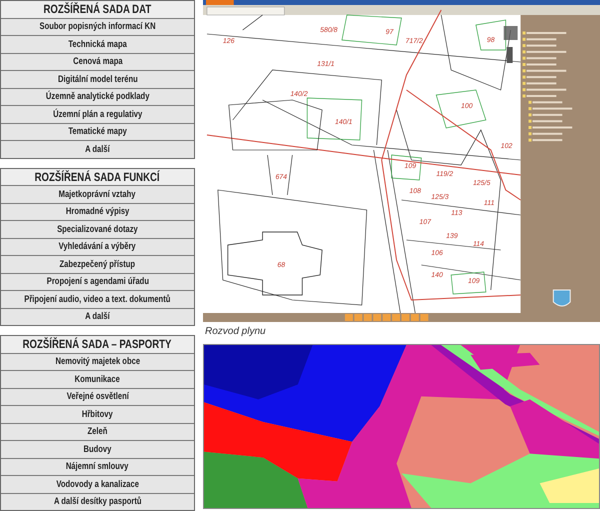 The height and width of the screenshot is (511, 600). Describe the element at coordinates (97, 113) in the screenshot. I see `menu-item: Územní plán a regulativy` at that location.